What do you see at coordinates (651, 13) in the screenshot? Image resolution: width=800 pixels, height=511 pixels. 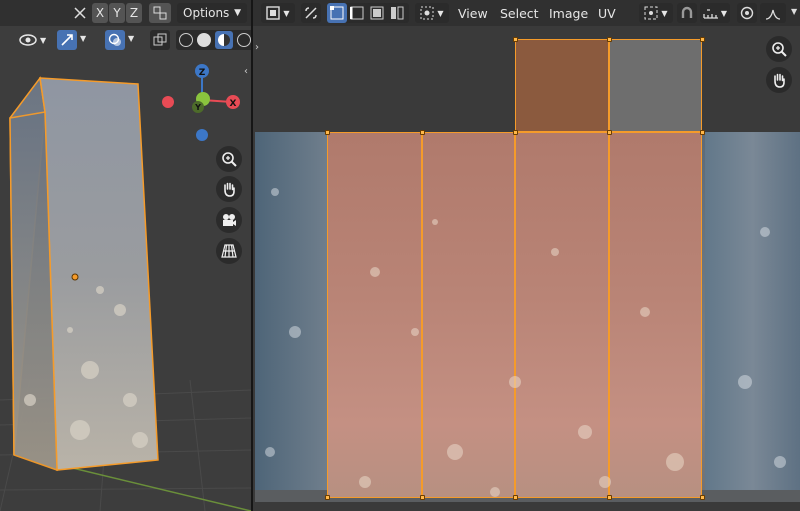 I see `pivot-icon` at bounding box center [651, 13].